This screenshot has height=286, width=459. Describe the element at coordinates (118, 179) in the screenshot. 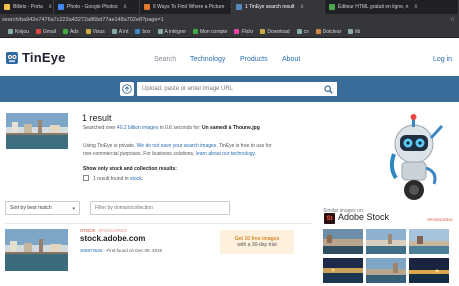

I see `stock-results-text: 1 result found in stock.` at that location.